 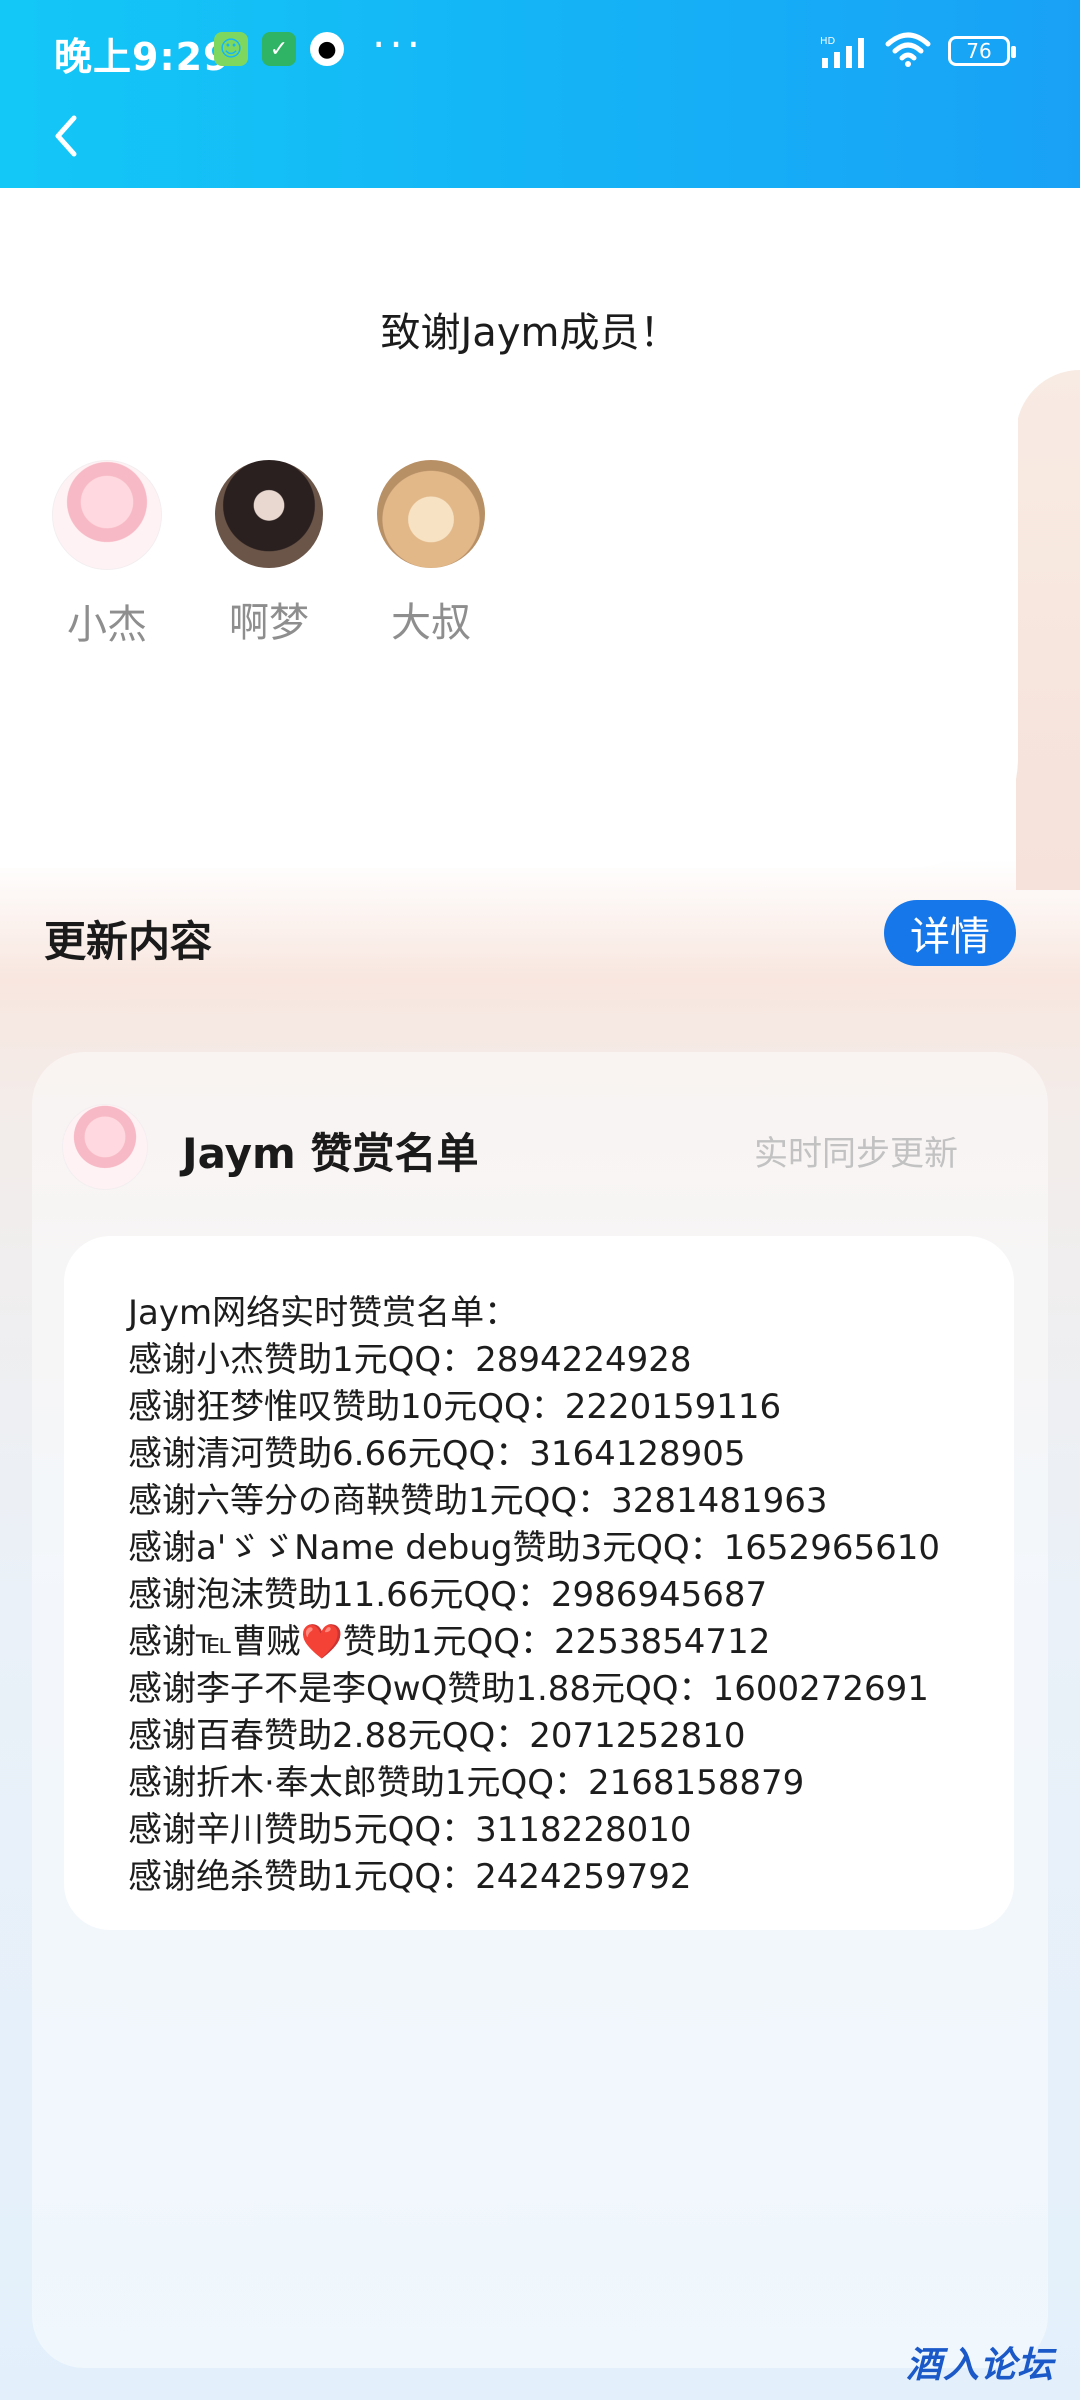 What do you see at coordinates (231, 49) in the screenshot?
I see `app-notification-icon: ☺` at bounding box center [231, 49].